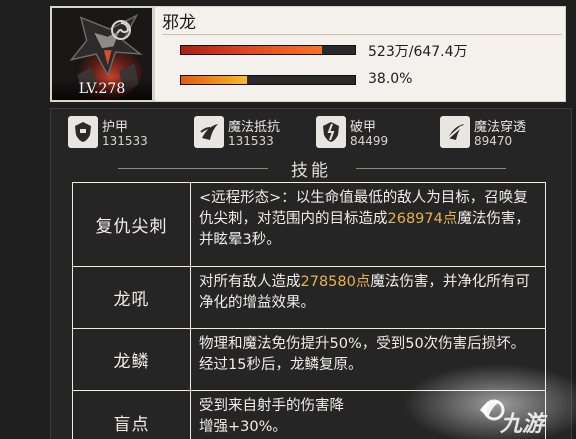  I want to click on skill-name: 复仇尖刺, so click(132, 224).